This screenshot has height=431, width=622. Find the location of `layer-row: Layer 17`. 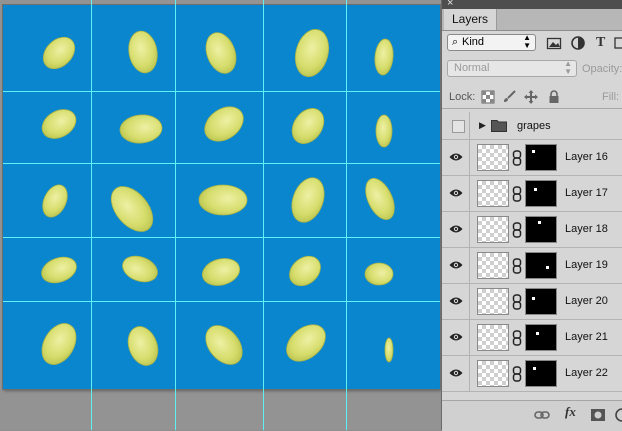

layer-row: Layer 17 is located at coordinates (532, 194).